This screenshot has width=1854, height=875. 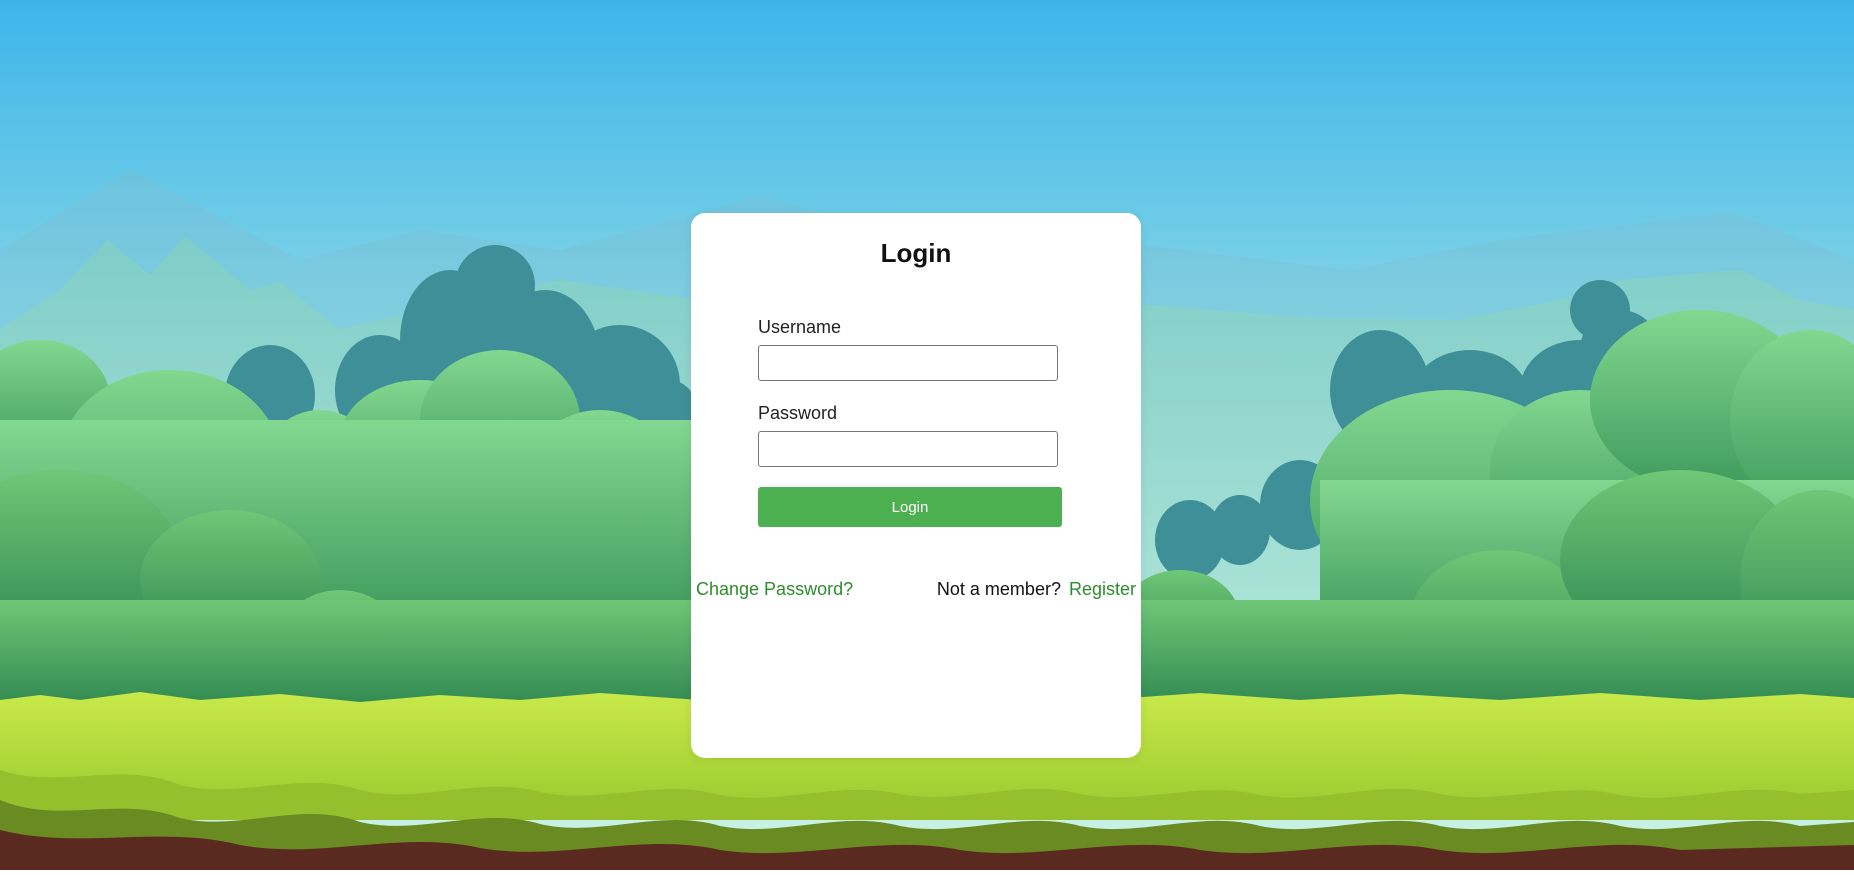 What do you see at coordinates (910, 507) in the screenshot?
I see `login-button: Login` at bounding box center [910, 507].